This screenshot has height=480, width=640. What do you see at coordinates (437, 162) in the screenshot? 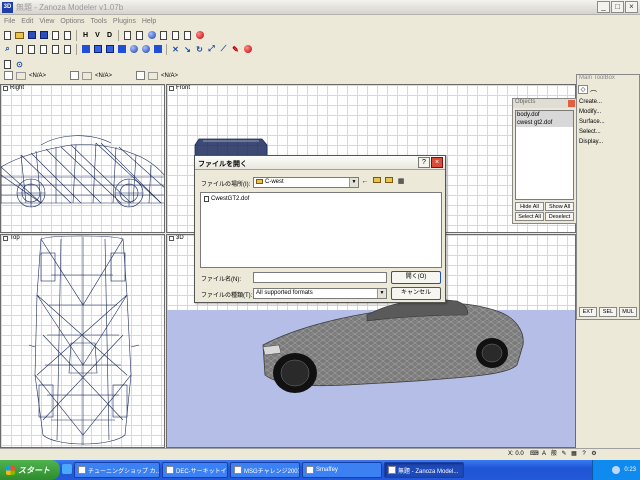
I see `dialog-close-button: ×` at bounding box center [437, 162].